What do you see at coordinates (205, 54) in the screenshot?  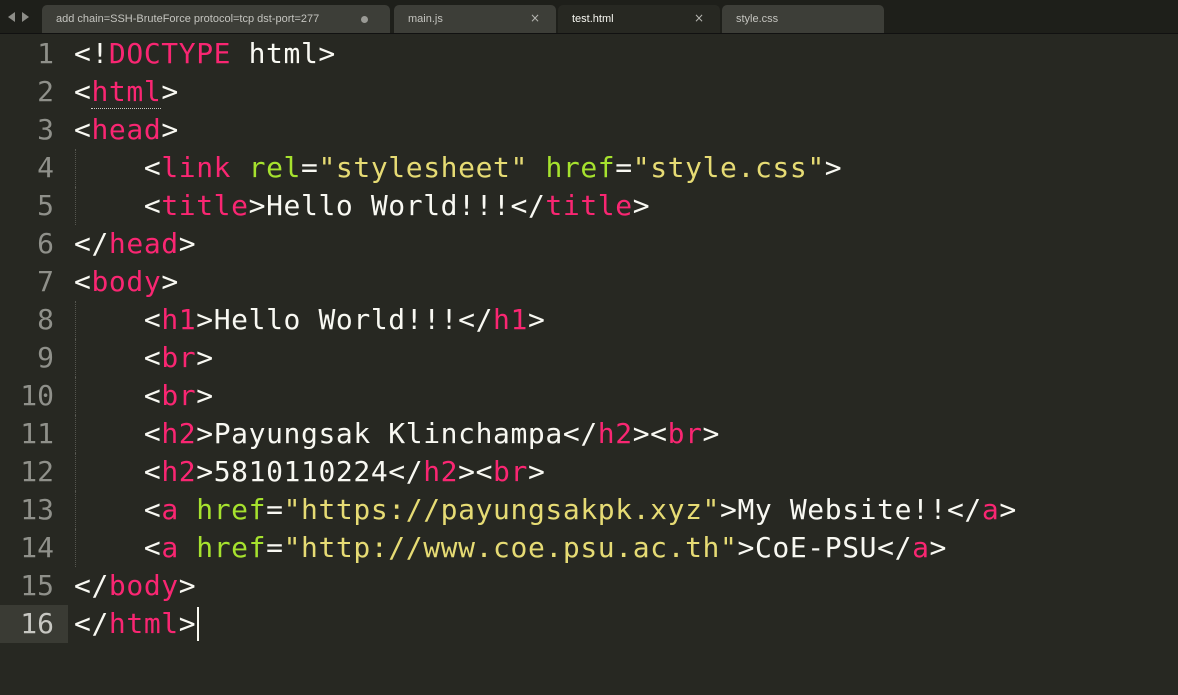 I see `code-text: <!DOCTYPE html>` at bounding box center [205, 54].